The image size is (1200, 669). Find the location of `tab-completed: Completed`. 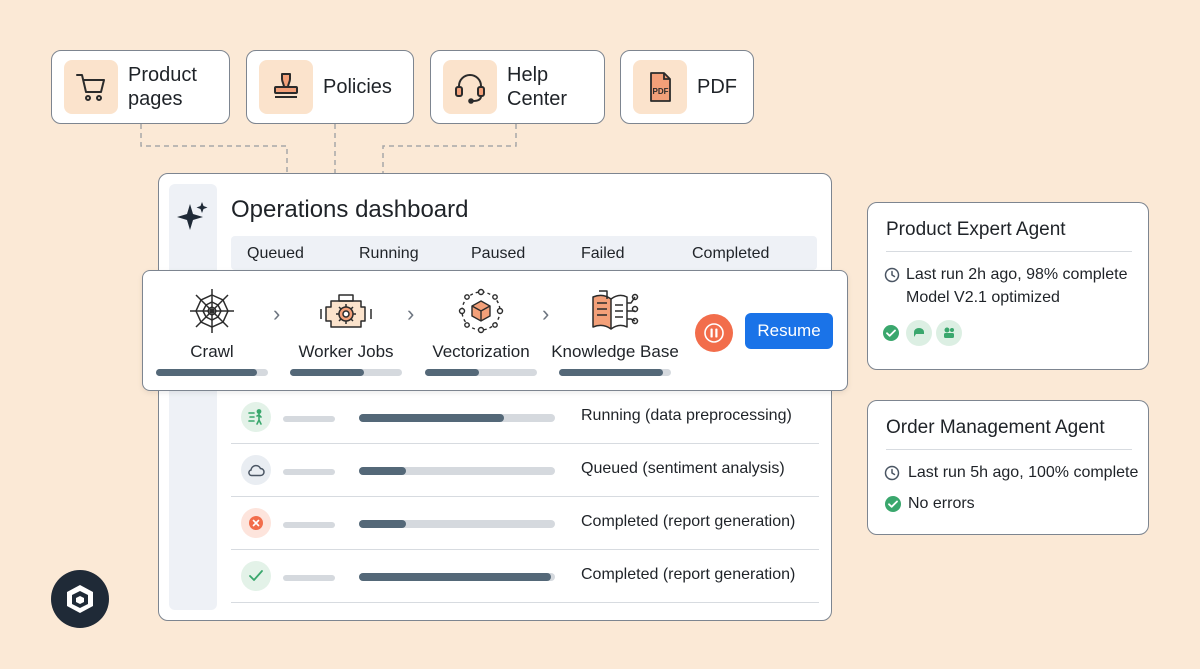

tab-completed: Completed is located at coordinates (730, 254).